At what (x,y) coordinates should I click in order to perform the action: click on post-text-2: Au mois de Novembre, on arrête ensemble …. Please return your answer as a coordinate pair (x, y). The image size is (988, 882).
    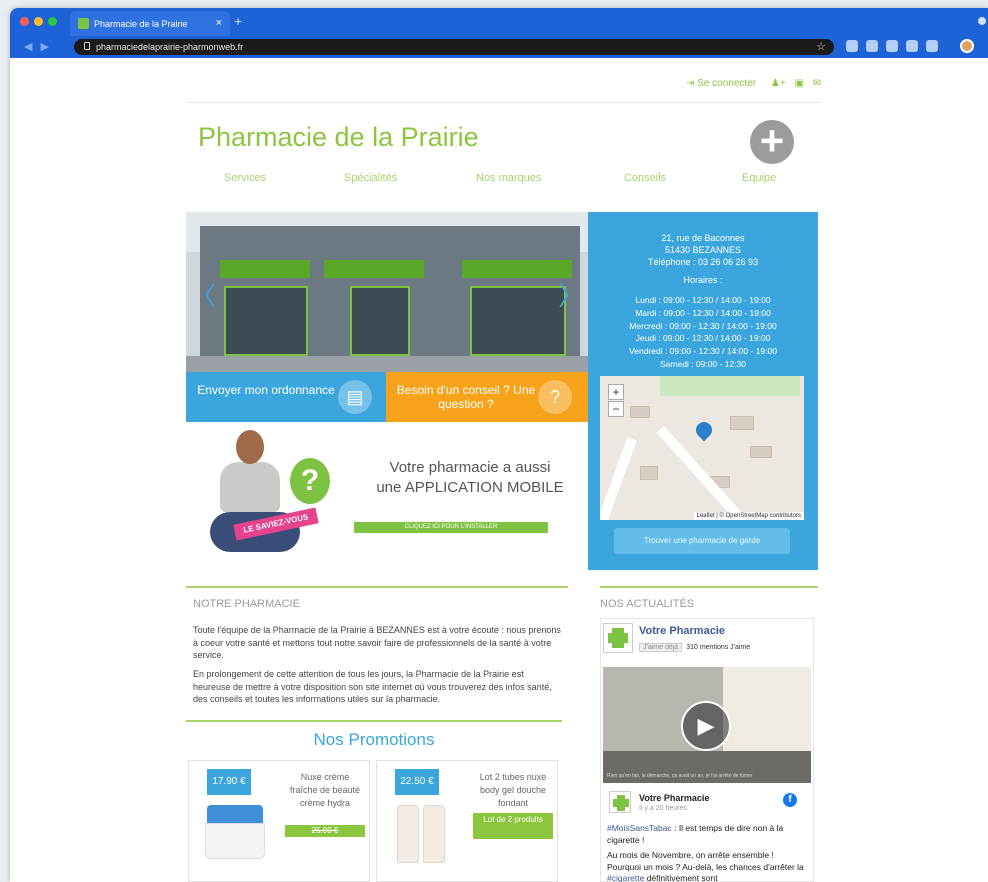
    Looking at the image, I should click on (705, 861).